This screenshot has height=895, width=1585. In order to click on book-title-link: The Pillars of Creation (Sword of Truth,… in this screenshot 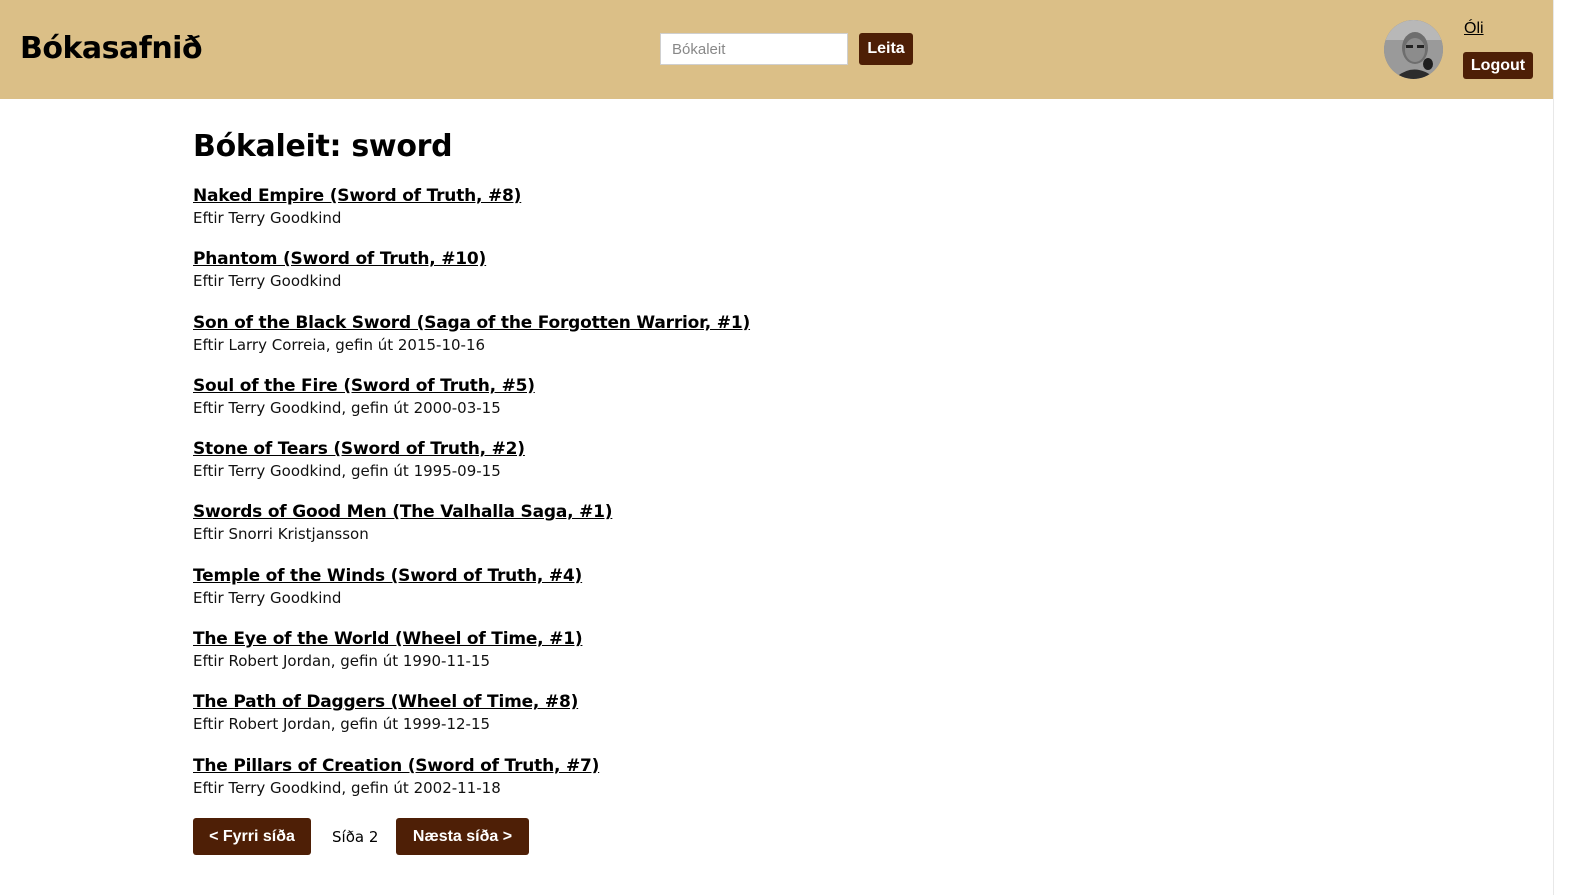, I will do `click(471, 766)`.